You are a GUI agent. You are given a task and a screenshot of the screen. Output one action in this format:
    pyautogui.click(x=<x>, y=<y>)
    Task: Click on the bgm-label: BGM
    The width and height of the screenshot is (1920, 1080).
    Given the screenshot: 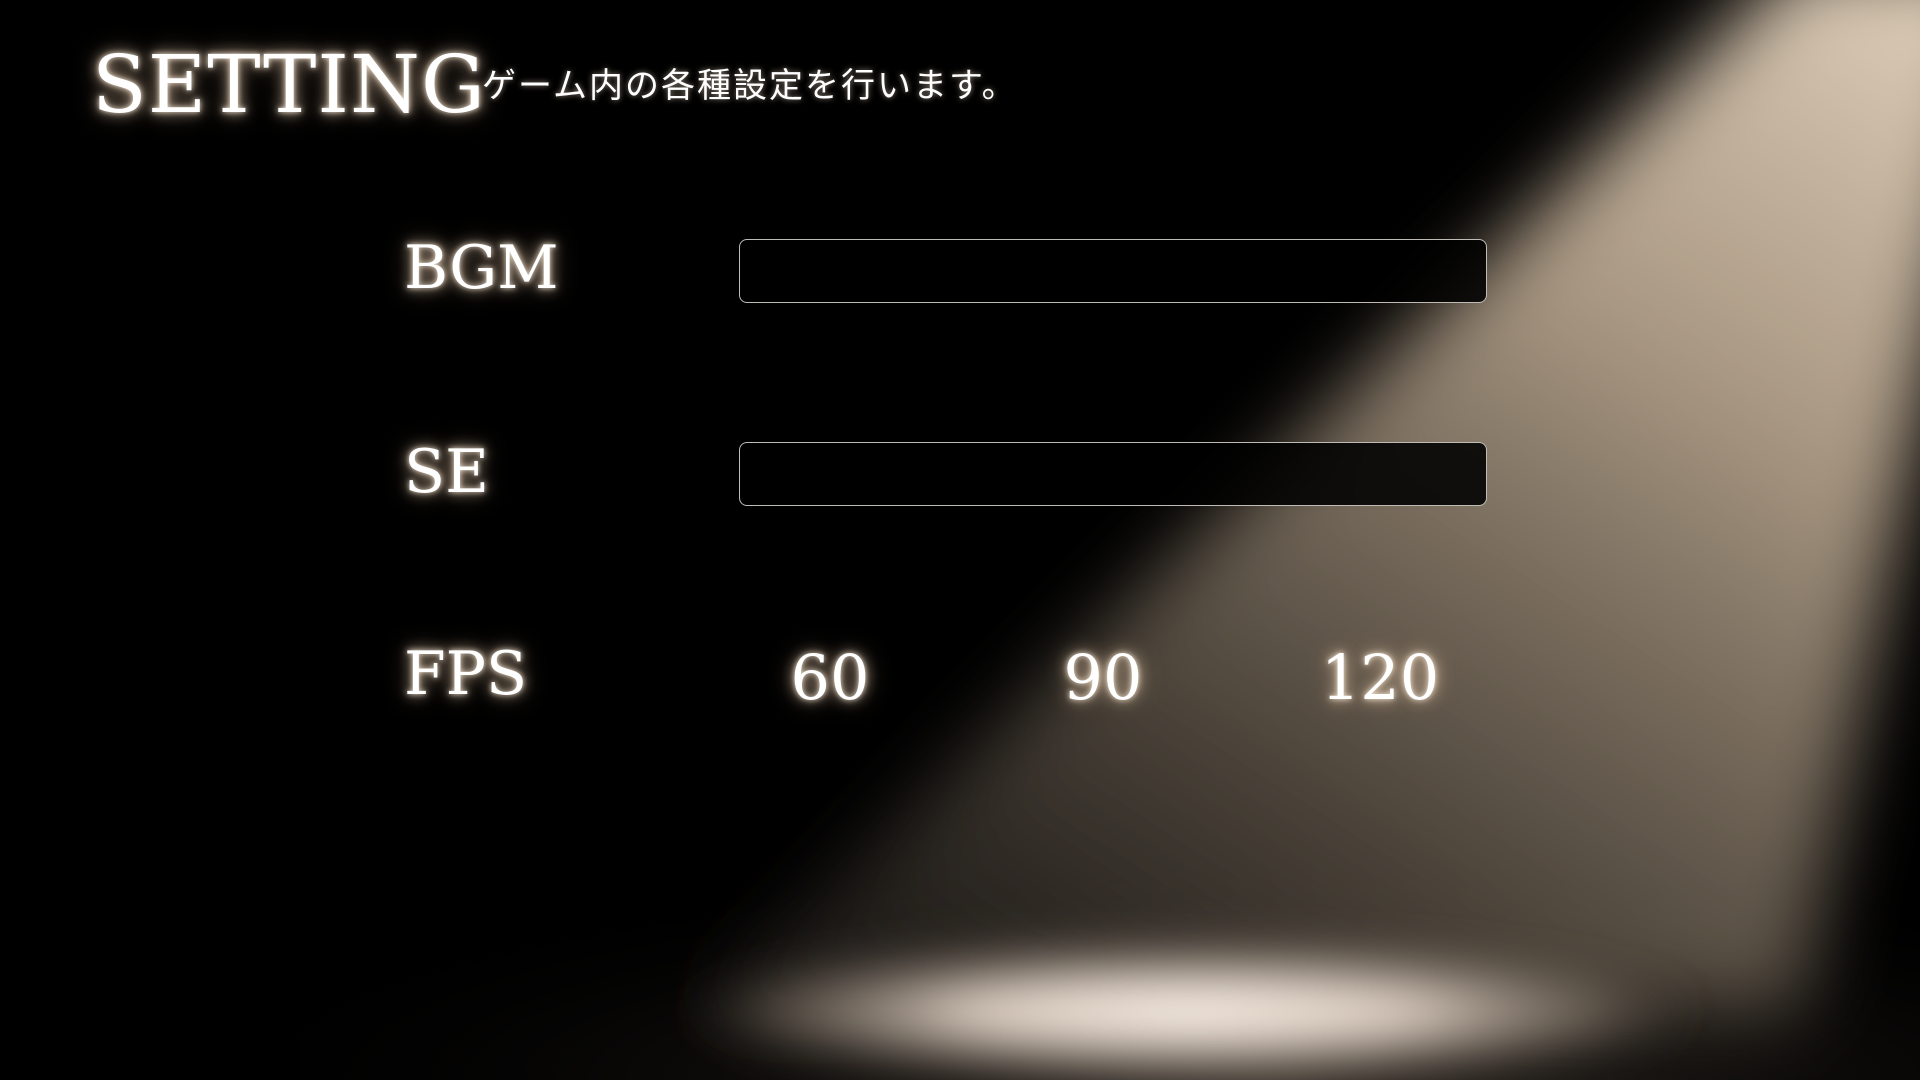 What is the action you would take?
    pyautogui.click(x=481, y=268)
    